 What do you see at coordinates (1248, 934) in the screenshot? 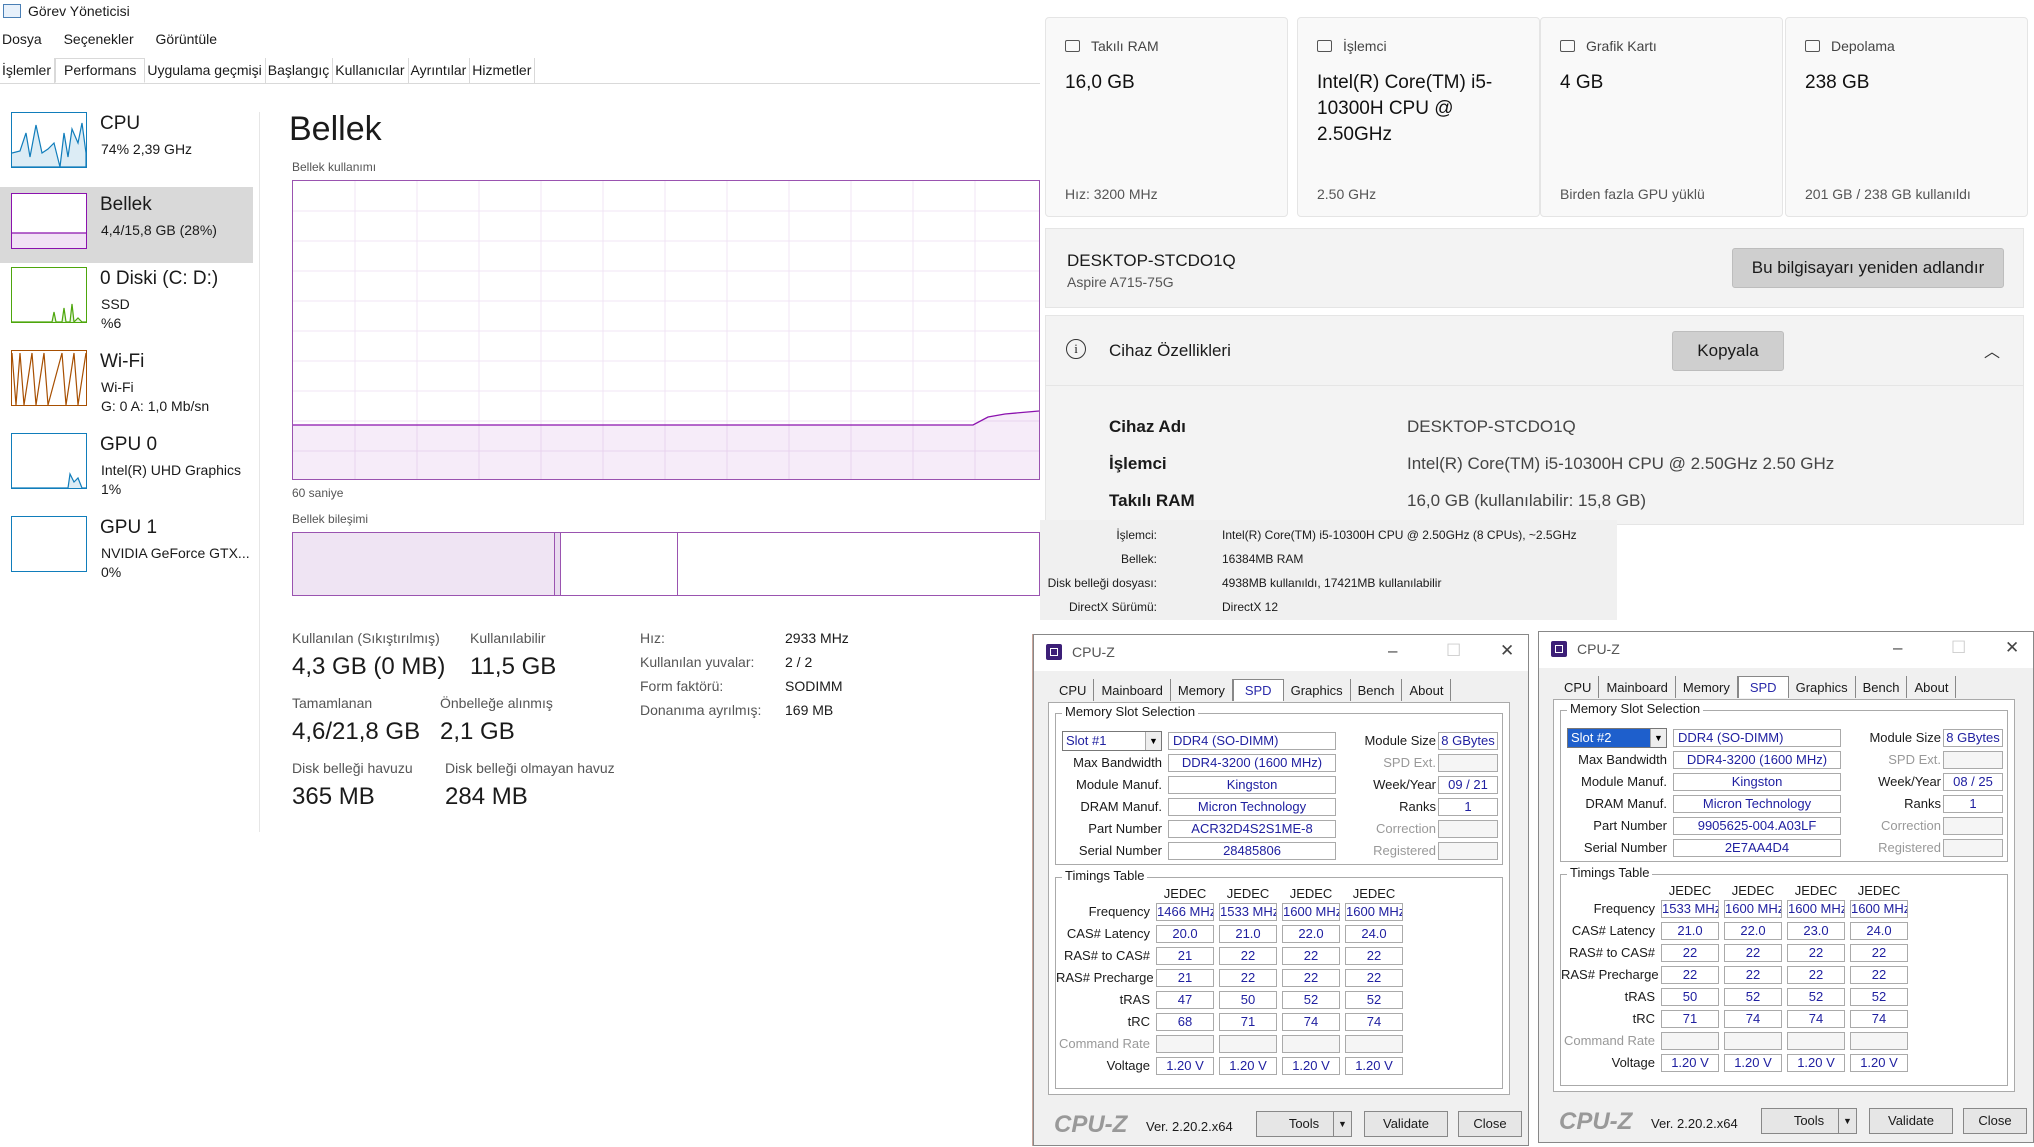
I see `timing-cell: 21.0` at bounding box center [1248, 934].